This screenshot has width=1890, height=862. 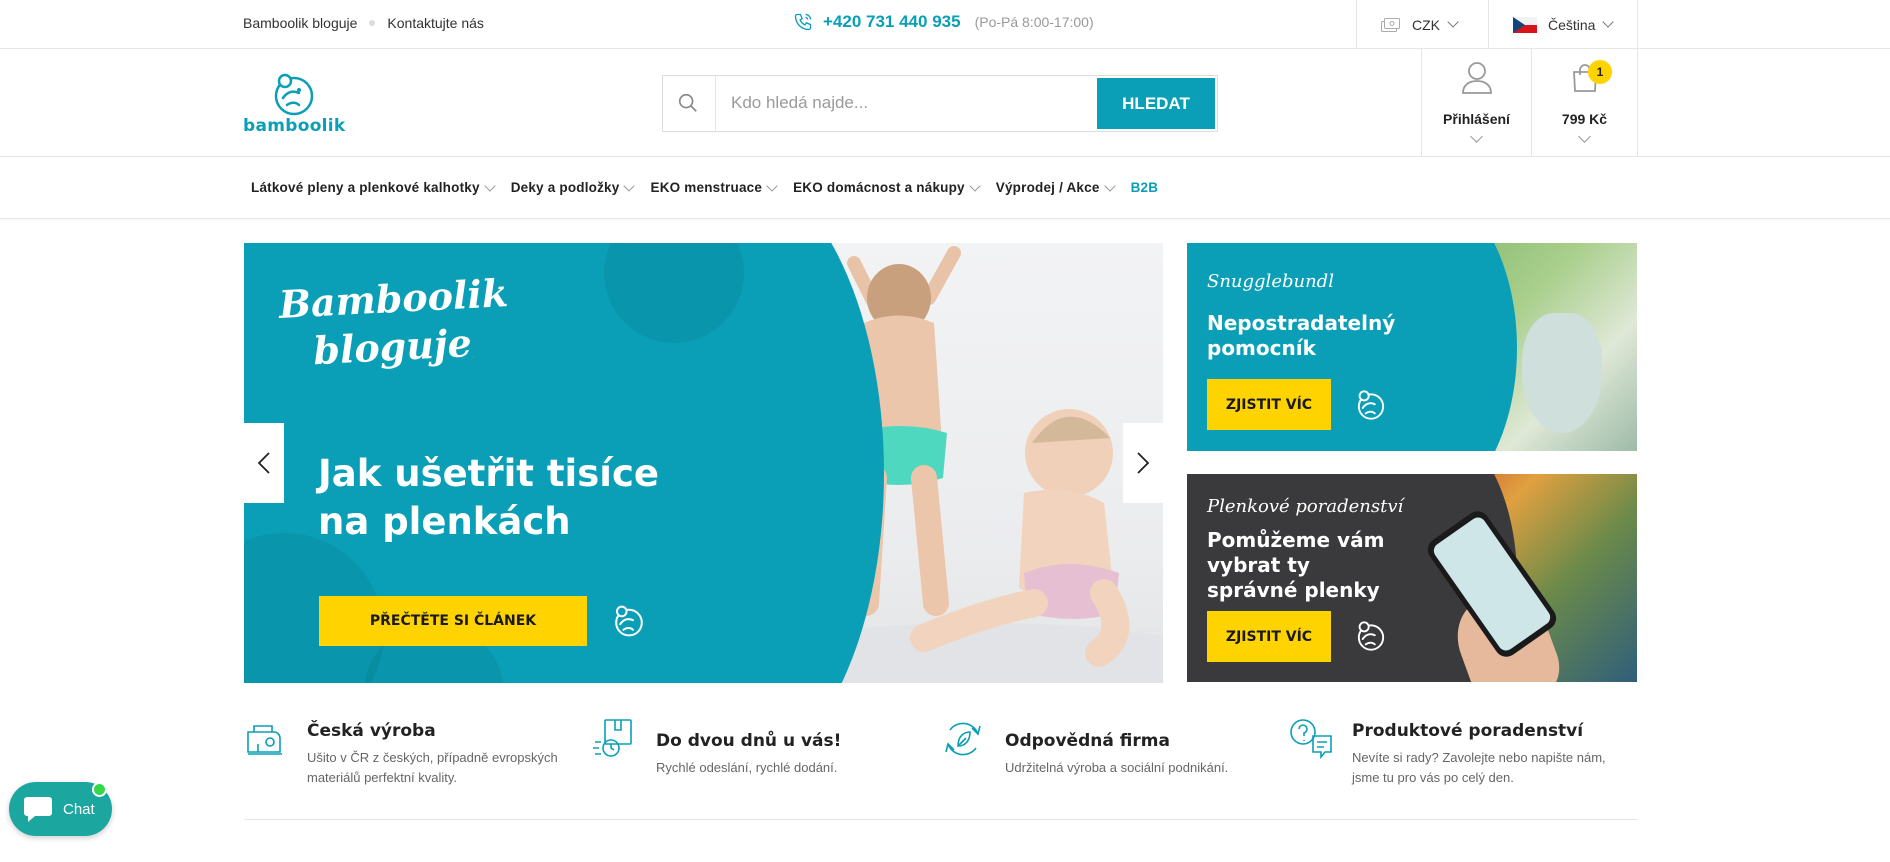 What do you see at coordinates (749, 741) in the screenshot?
I see `feature-title: Do dvou dnů u vás!` at bounding box center [749, 741].